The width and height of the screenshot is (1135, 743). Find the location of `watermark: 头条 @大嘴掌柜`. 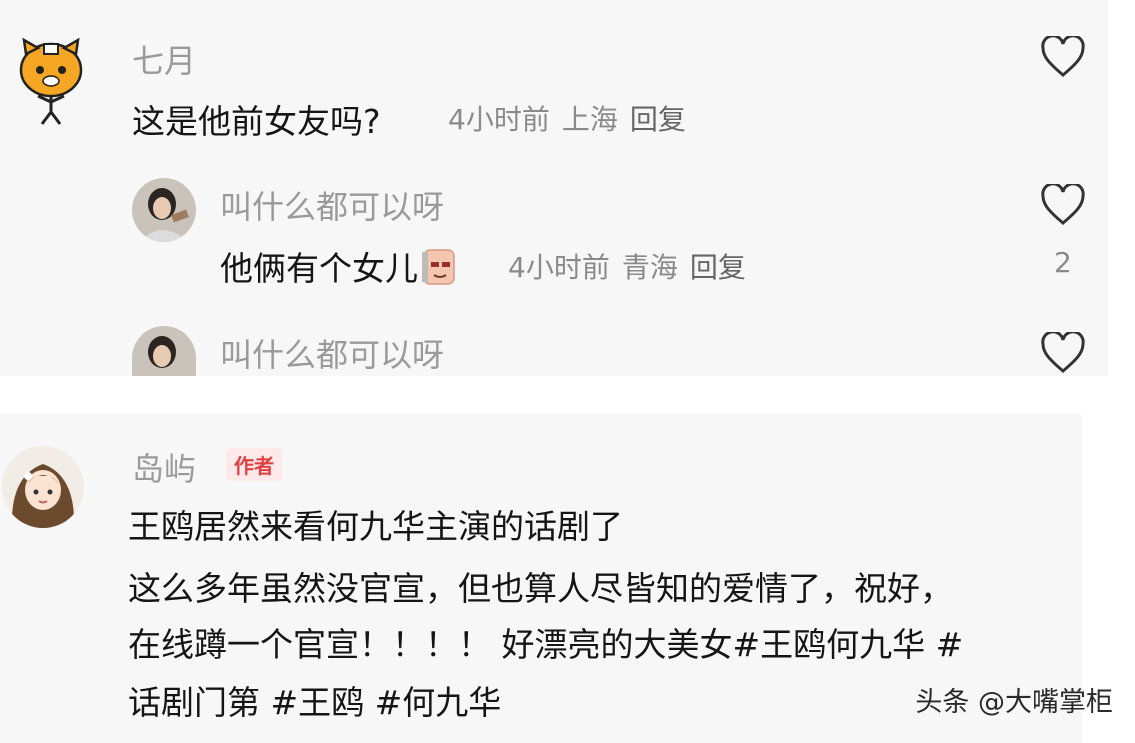

watermark: 头条 @大嘴掌柜 is located at coordinates (1014, 702).